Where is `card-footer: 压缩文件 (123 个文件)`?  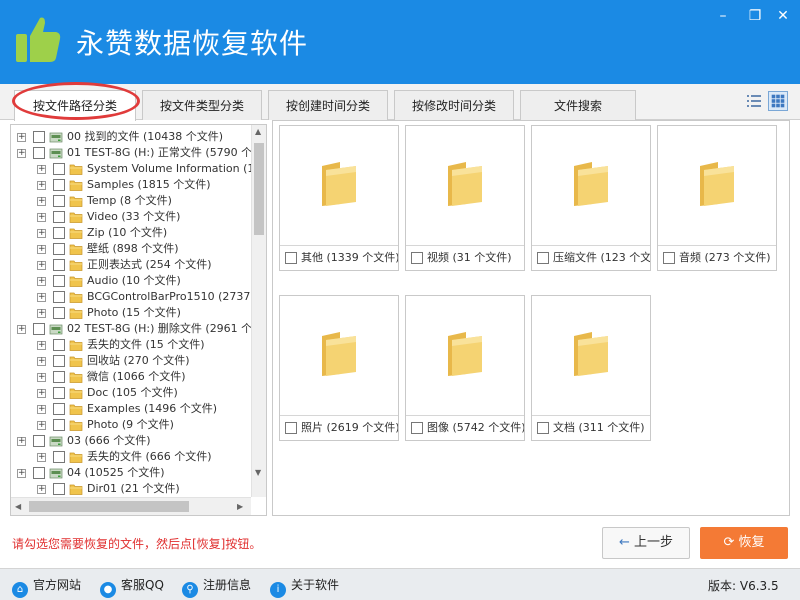 card-footer: 压缩文件 (123 个文件) is located at coordinates (591, 258).